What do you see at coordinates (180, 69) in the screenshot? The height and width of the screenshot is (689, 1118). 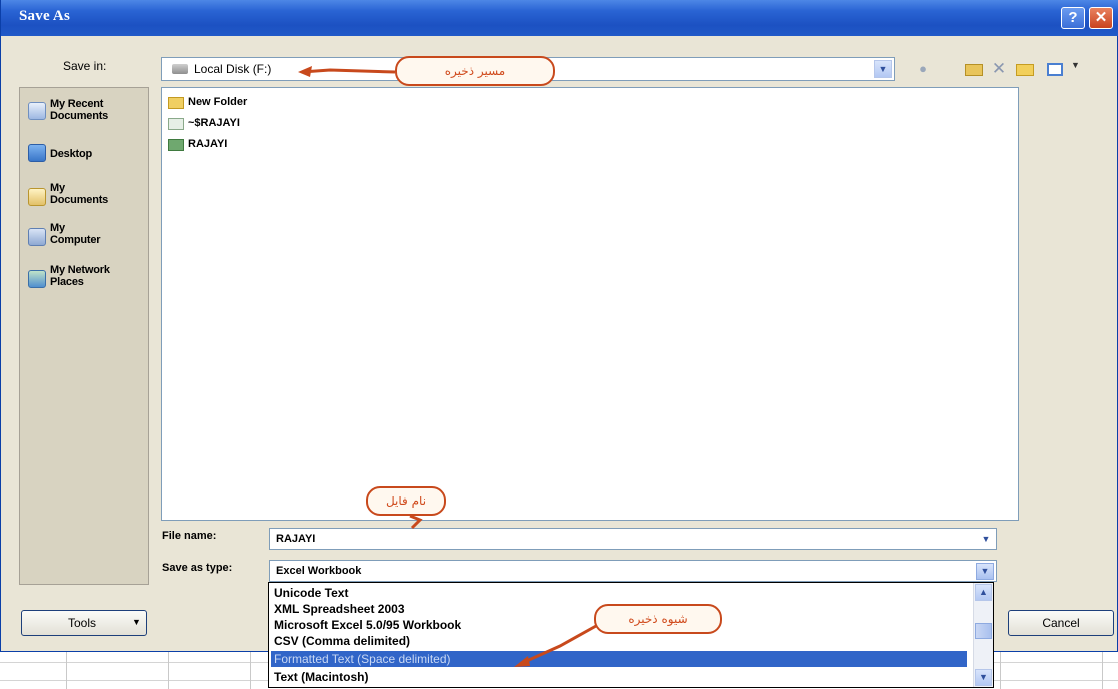 I see `drive-icon` at bounding box center [180, 69].